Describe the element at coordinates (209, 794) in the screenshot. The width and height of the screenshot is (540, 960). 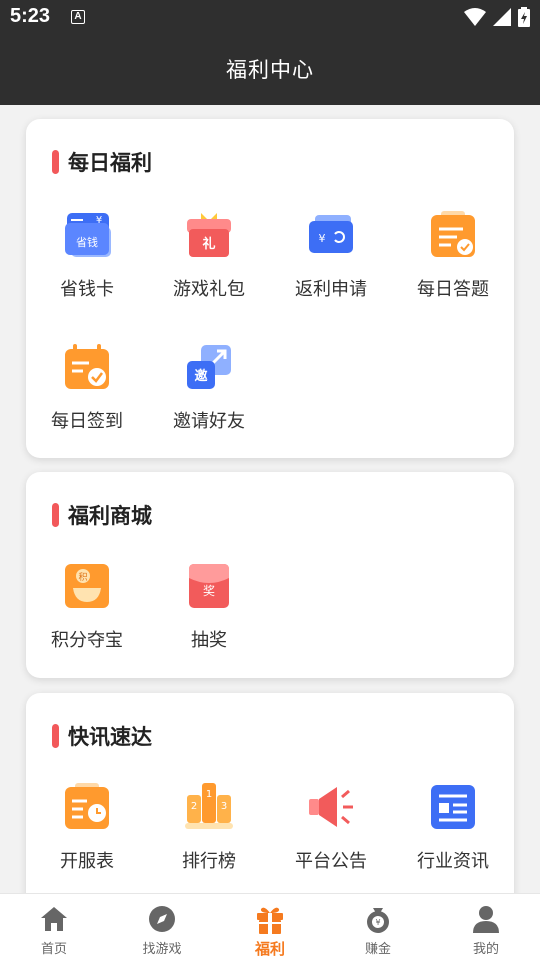
I see `rank-first: 1` at that location.